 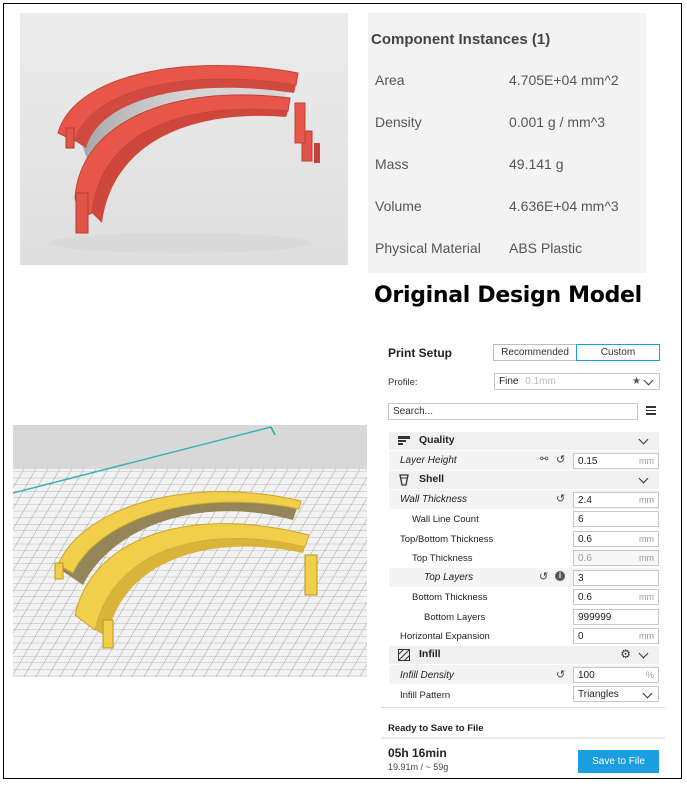 What do you see at coordinates (450, 597) in the screenshot?
I see `bottom-thickness-label: Bottom Thickness` at bounding box center [450, 597].